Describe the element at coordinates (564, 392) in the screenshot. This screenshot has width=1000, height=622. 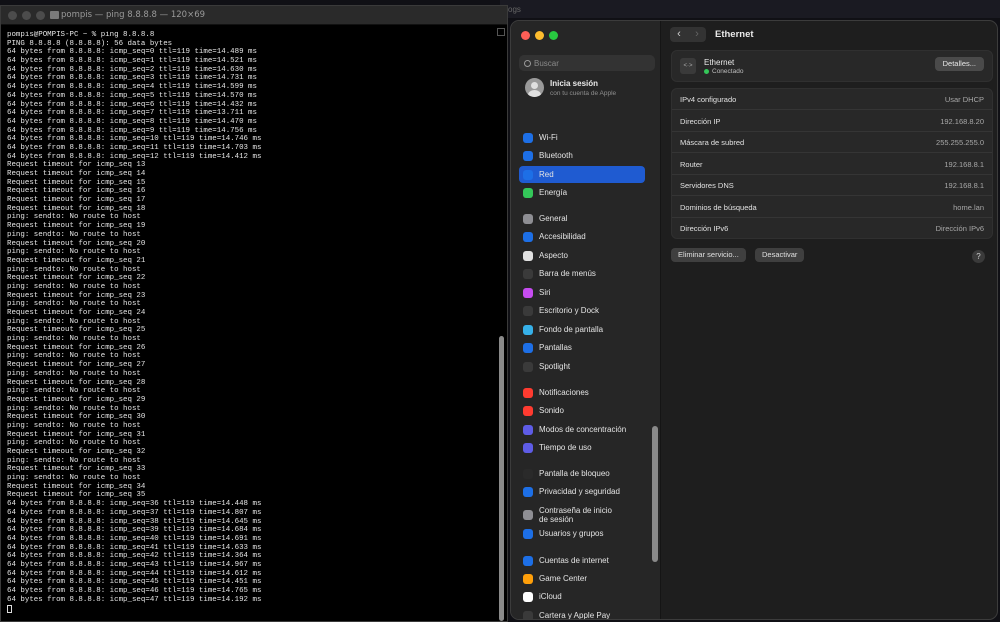
I see `sidebar-item-label: Notificaciones` at that location.